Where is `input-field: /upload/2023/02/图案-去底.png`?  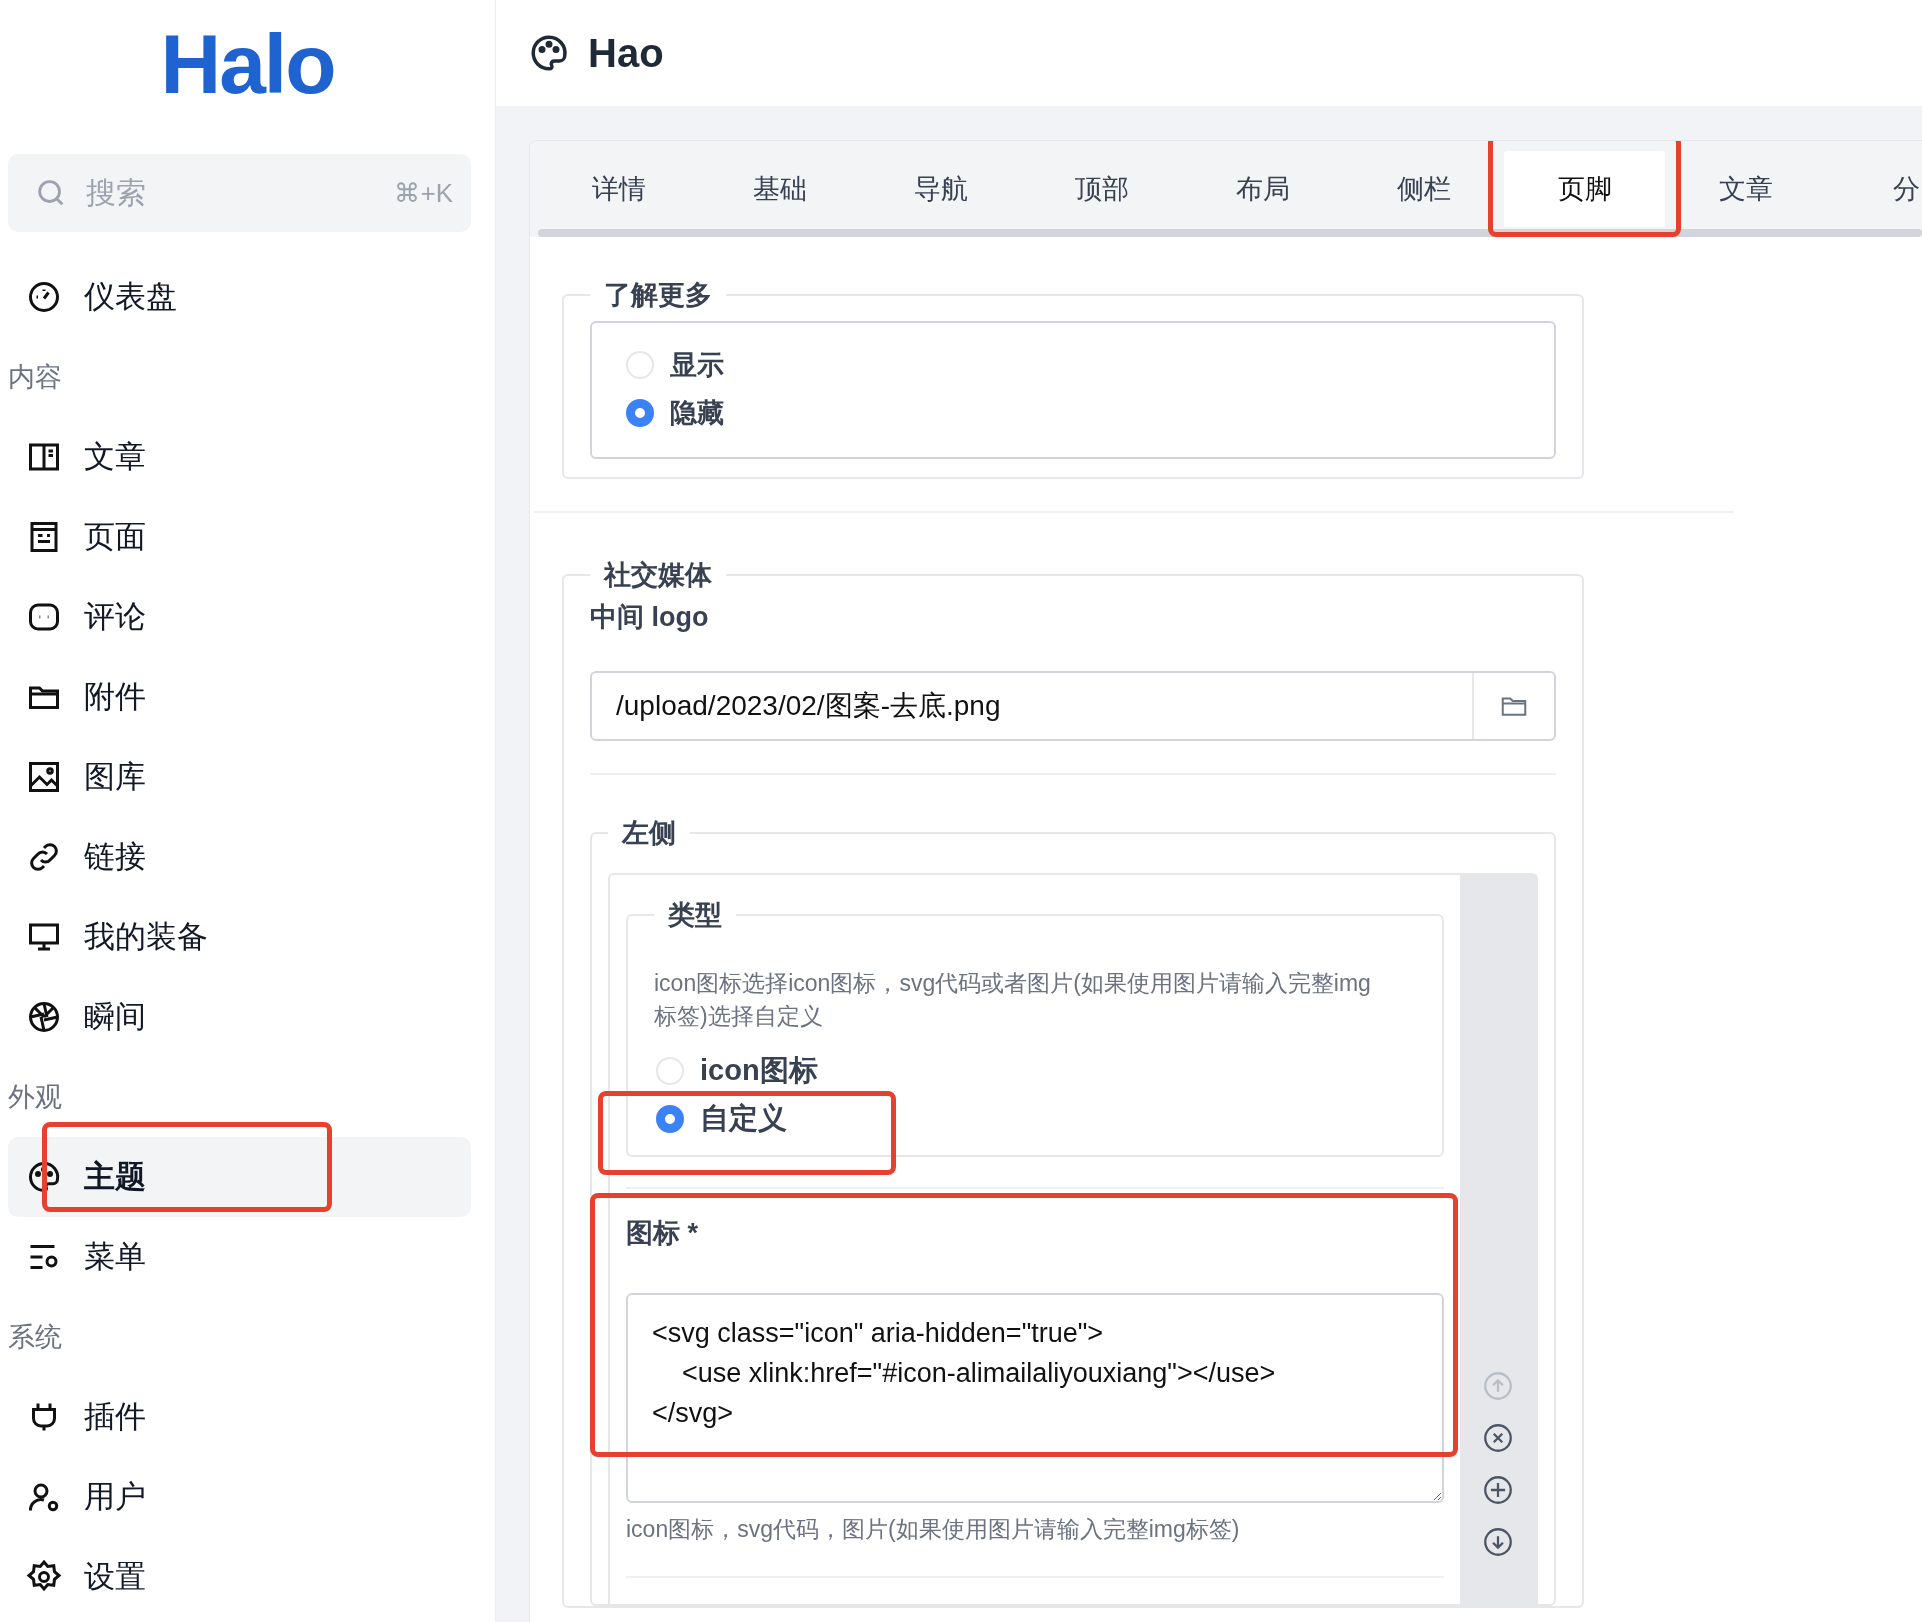 input-field: /upload/2023/02/图案-去底.png is located at coordinates (1073, 706).